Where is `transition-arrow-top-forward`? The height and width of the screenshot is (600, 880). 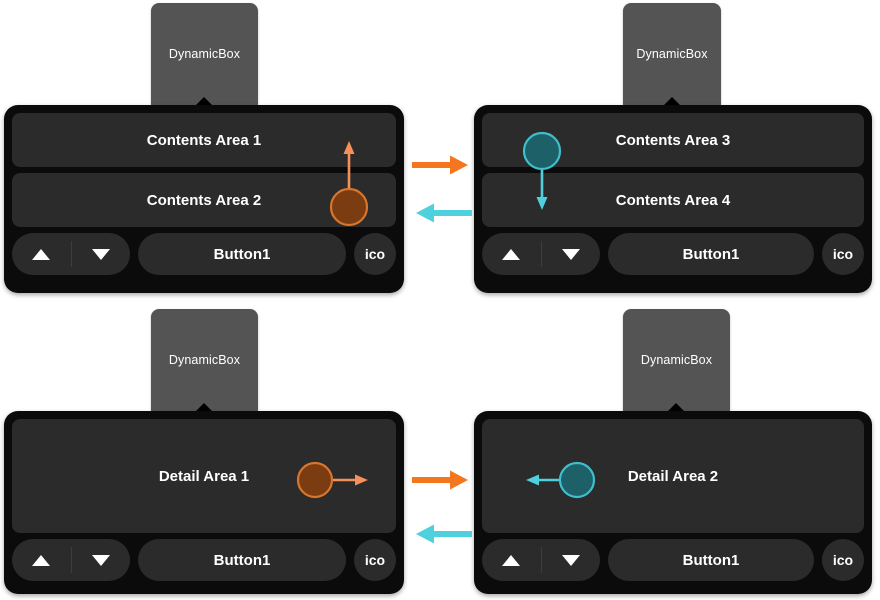 transition-arrow-top-forward is located at coordinates (440, 165).